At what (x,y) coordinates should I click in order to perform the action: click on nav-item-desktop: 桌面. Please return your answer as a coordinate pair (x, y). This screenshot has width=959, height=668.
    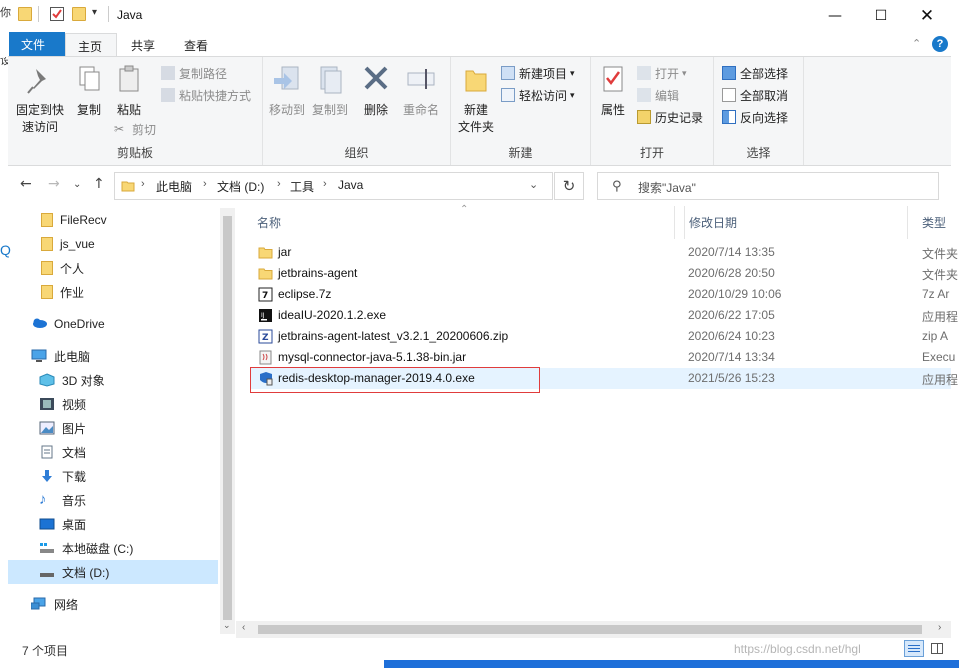
    Looking at the image, I should click on (113, 524).